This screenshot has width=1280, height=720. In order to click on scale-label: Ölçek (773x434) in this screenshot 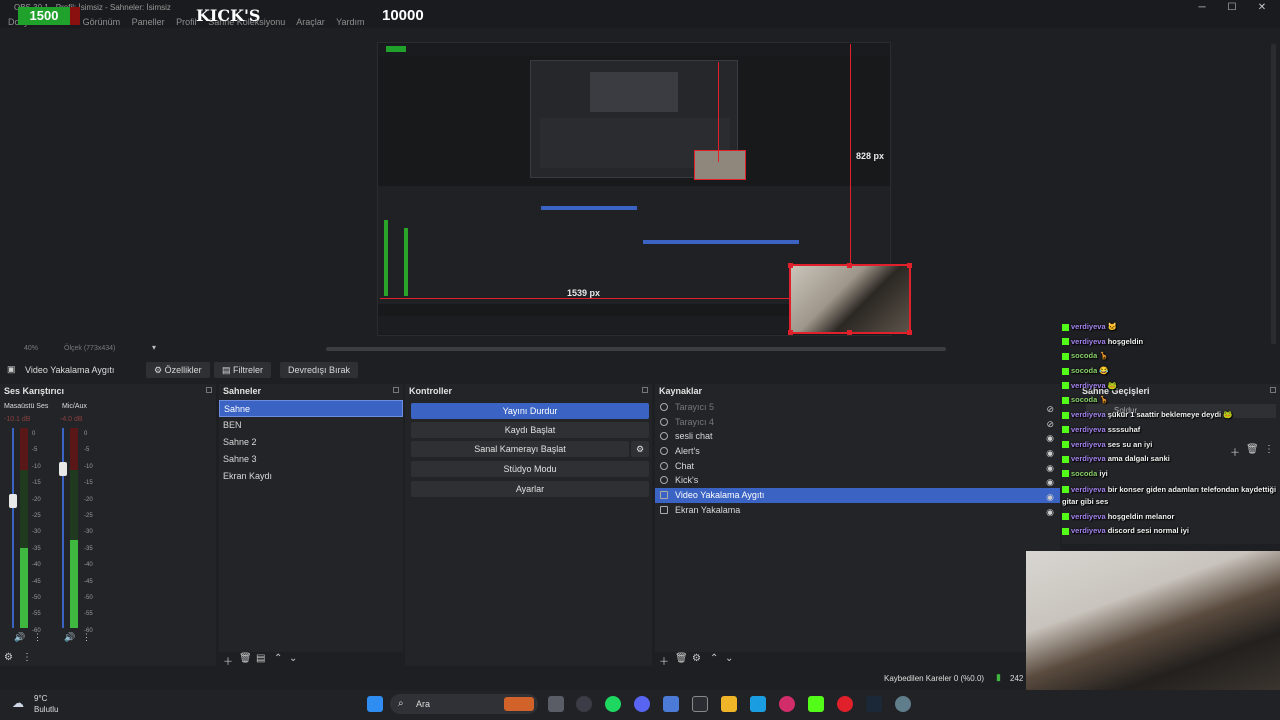, I will do `click(89, 348)`.